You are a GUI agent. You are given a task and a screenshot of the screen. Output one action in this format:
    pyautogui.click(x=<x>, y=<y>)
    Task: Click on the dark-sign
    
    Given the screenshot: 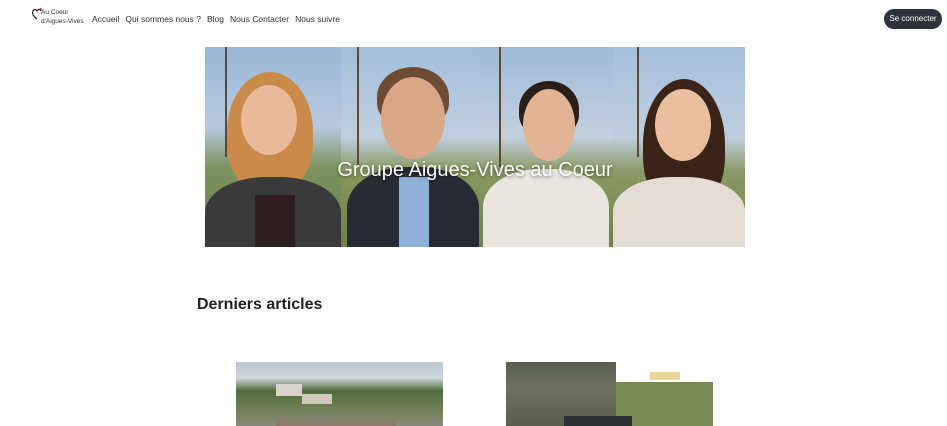 What is the action you would take?
    pyautogui.click(x=598, y=421)
    